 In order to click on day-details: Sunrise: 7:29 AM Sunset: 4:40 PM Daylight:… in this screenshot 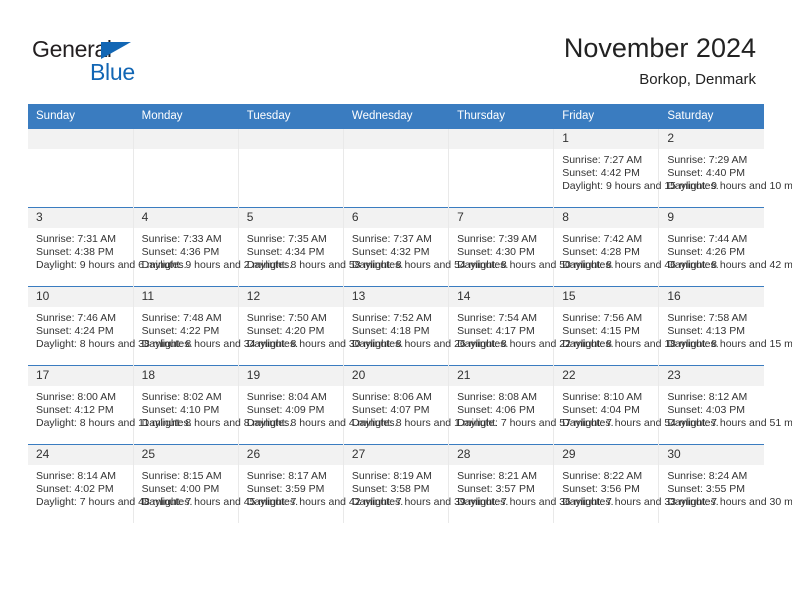, I will do `click(725, 171)`.